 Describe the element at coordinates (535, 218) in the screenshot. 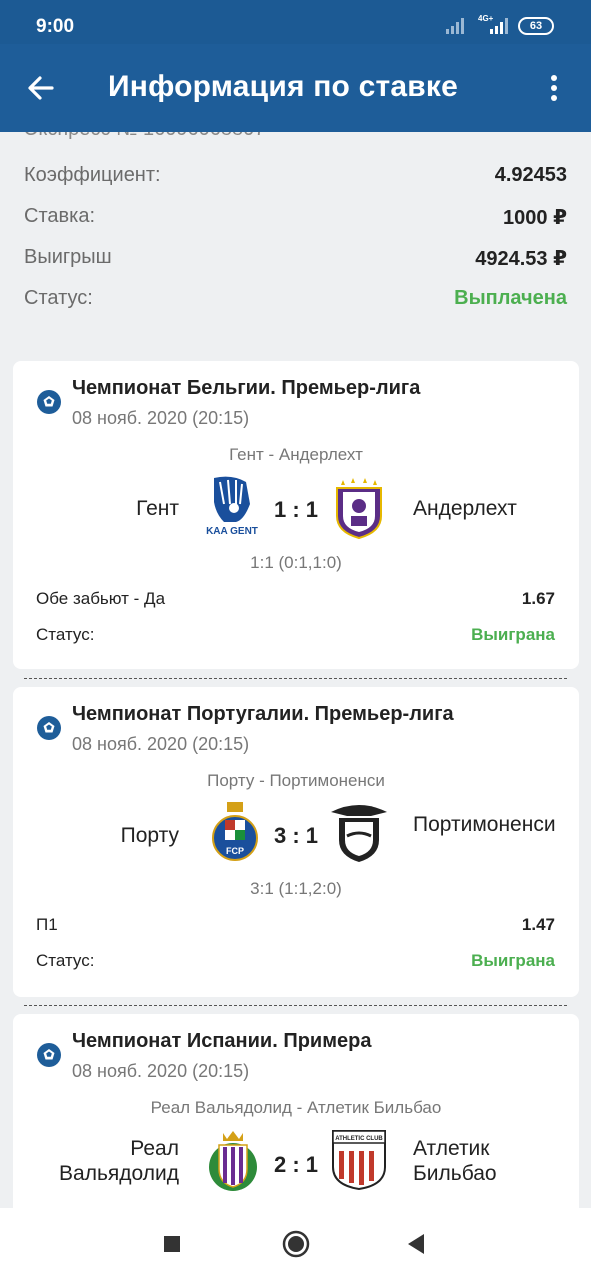

I see `summary-value: 1000 ₽` at that location.